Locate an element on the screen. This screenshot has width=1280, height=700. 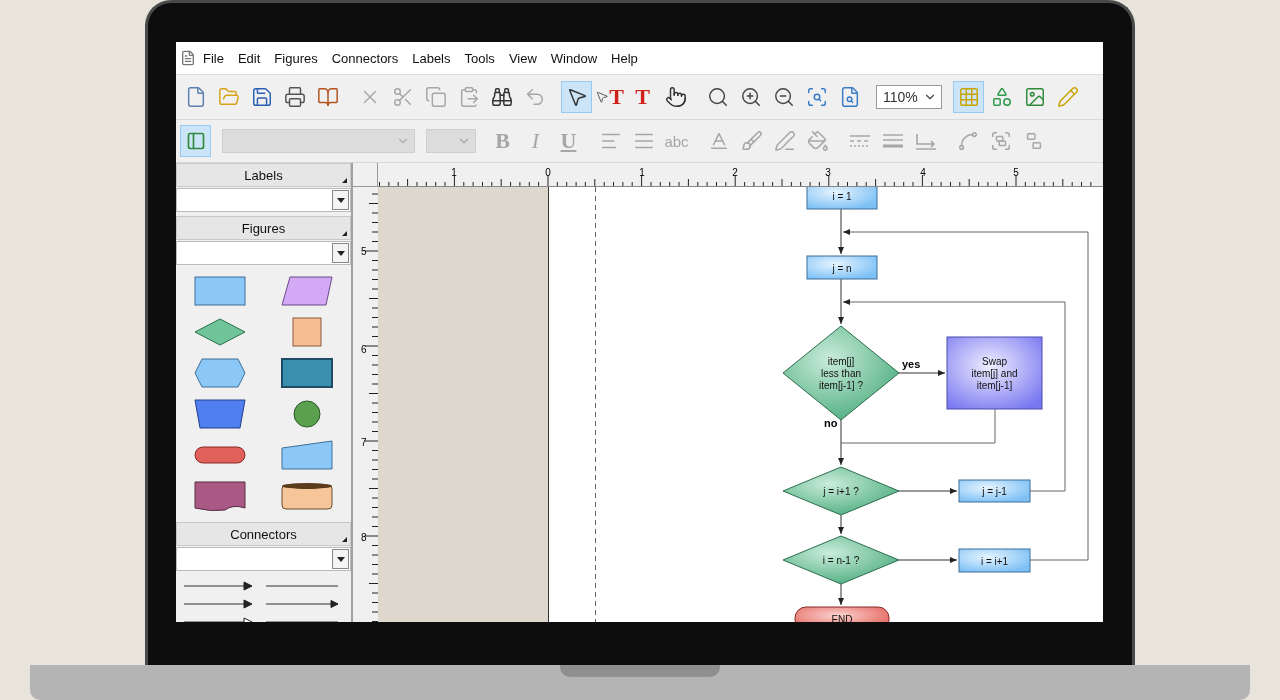
group-icon is located at coordinates (1000, 141).